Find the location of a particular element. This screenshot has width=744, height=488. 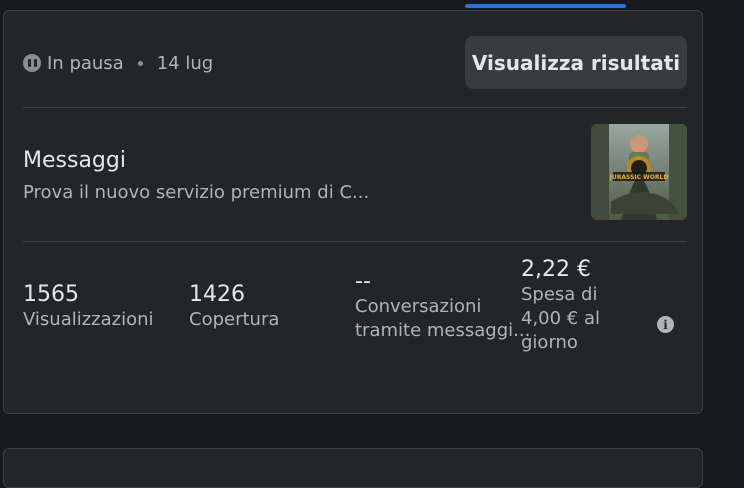

metric-reach: 1426 Copertura is located at coordinates (234, 307).